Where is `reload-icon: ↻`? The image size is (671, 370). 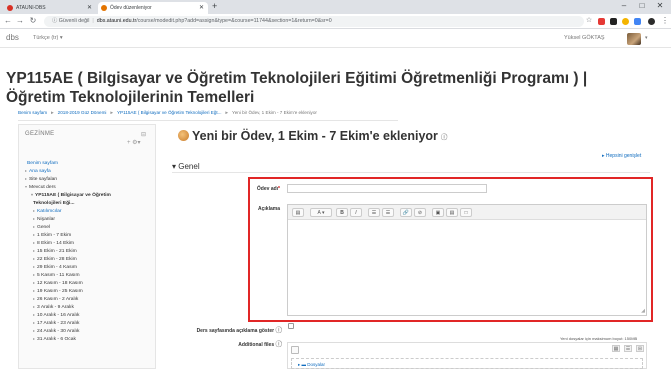 reload-icon: ↻ is located at coordinates (33, 20).